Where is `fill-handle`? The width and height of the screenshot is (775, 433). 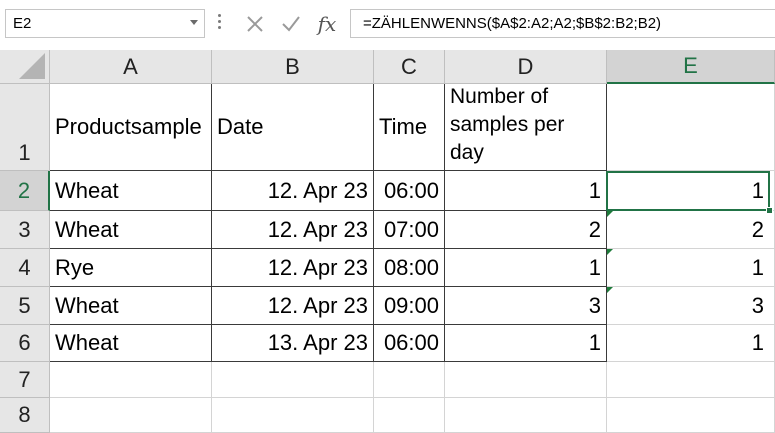
fill-handle is located at coordinates (769, 210).